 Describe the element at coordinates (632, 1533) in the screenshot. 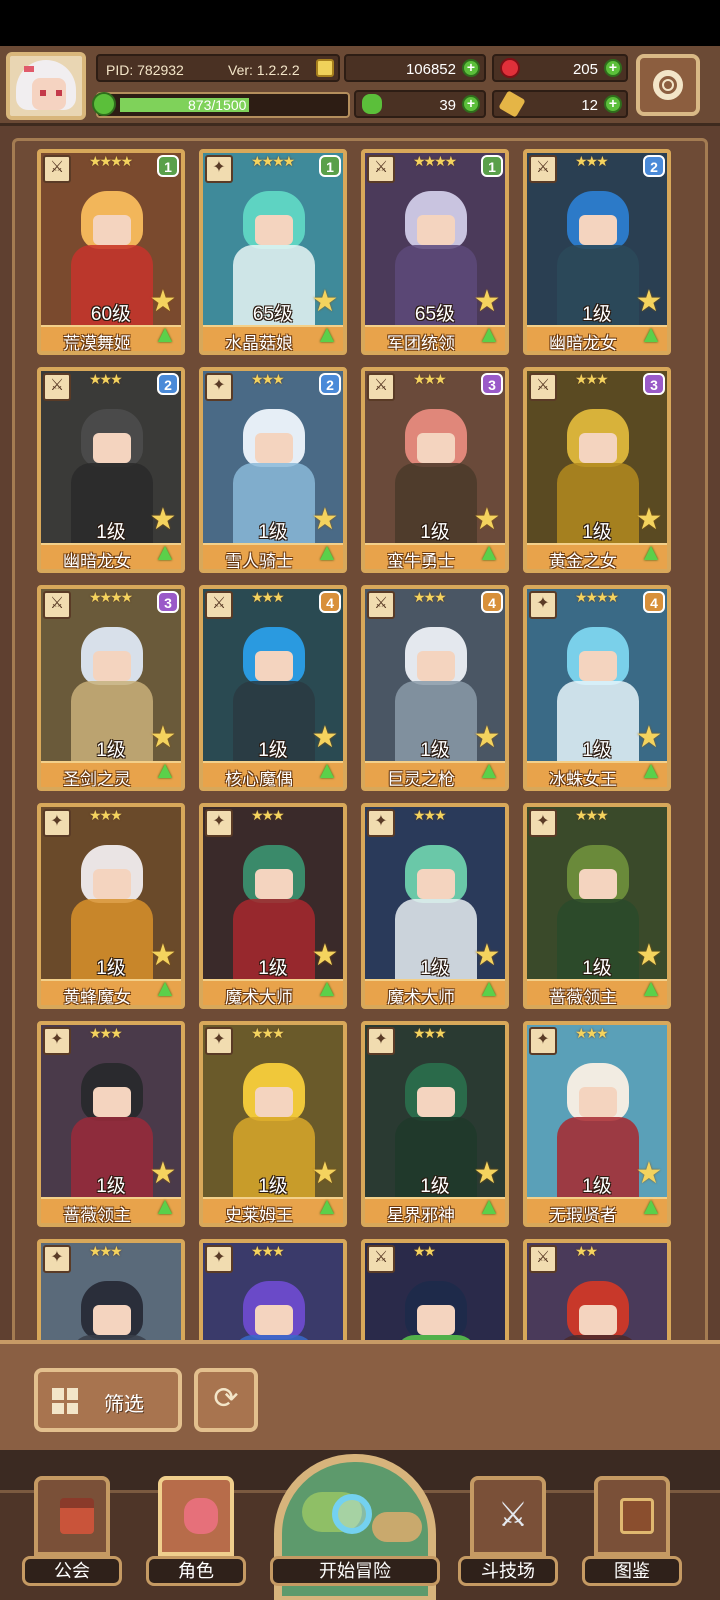

I see `nav-codex: 图鉴` at that location.